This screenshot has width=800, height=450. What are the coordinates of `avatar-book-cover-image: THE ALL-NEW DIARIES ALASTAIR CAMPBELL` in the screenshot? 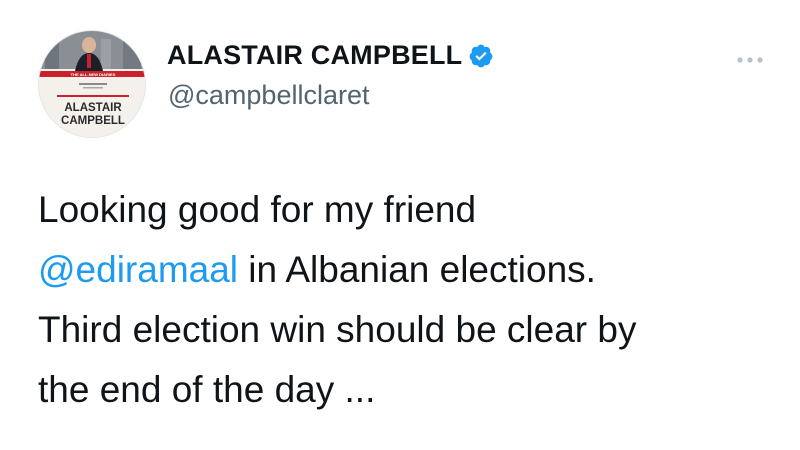 It's located at (92, 84).